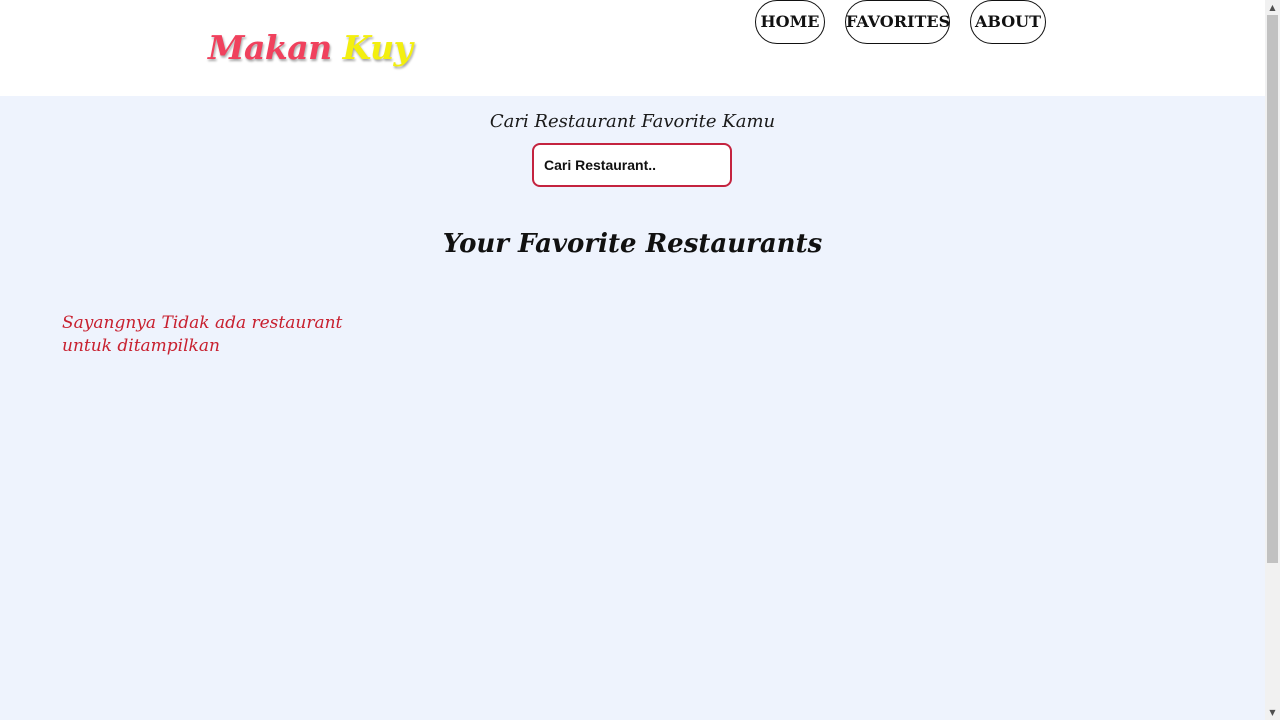  What do you see at coordinates (632, 121) in the screenshot?
I see `search-caption: Cari Restaurant Favorite Kamu` at bounding box center [632, 121].